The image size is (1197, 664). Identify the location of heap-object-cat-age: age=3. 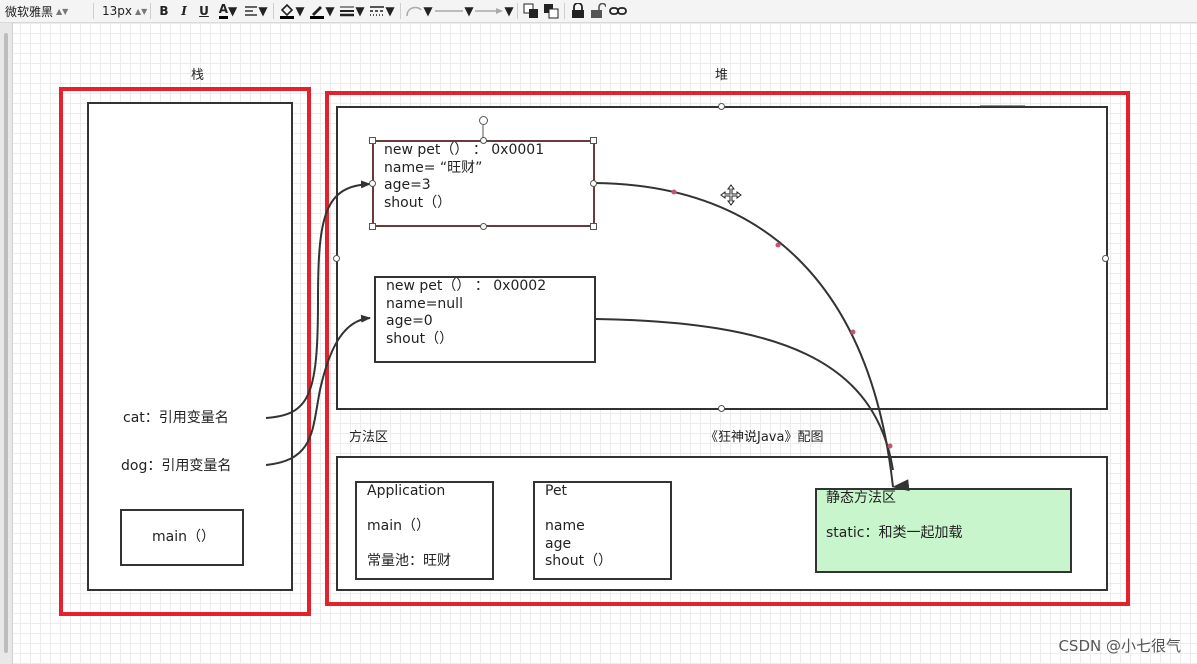
(407, 185).